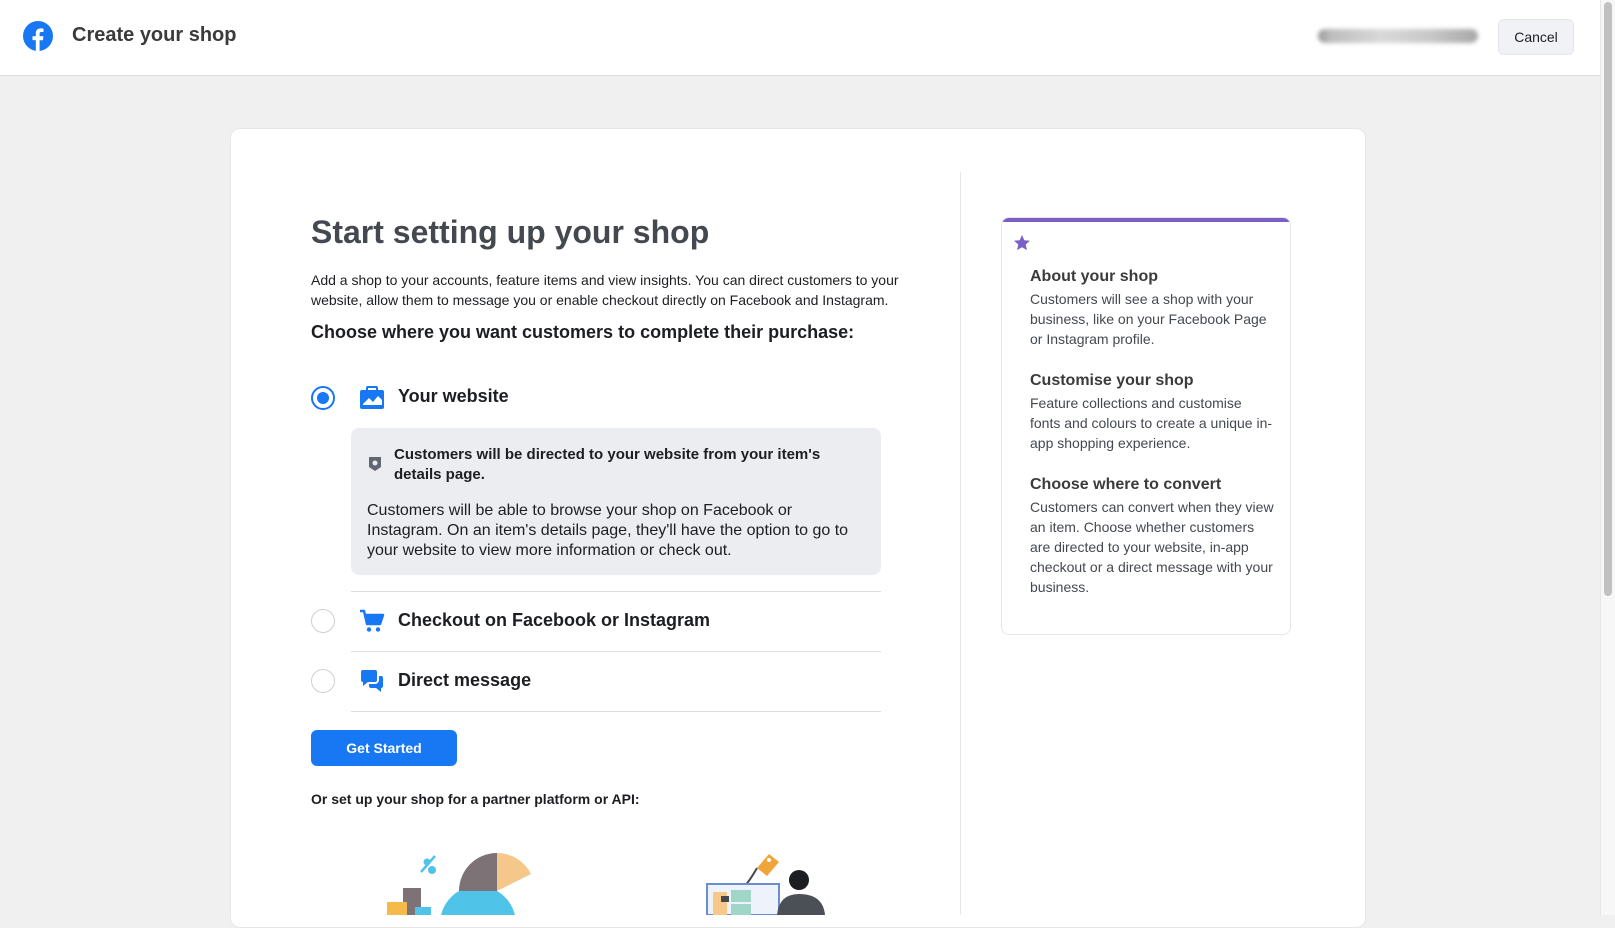 This screenshot has width=1615, height=928. Describe the element at coordinates (384, 748) in the screenshot. I see `get-started-button: Get Started` at that location.